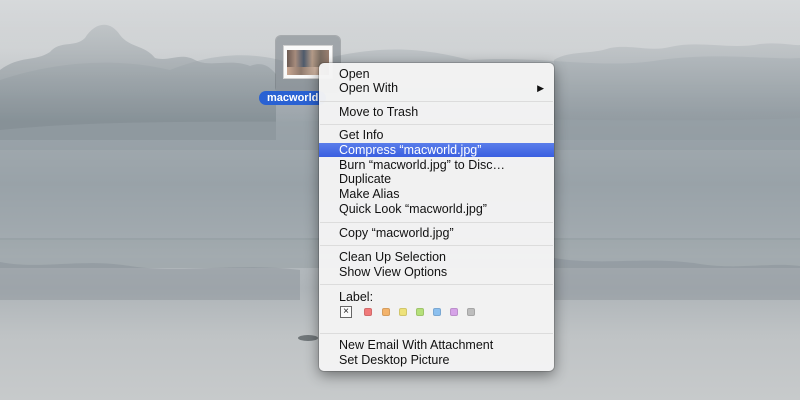  What do you see at coordinates (471, 312) in the screenshot?
I see `label-gray-swatch` at bounding box center [471, 312].